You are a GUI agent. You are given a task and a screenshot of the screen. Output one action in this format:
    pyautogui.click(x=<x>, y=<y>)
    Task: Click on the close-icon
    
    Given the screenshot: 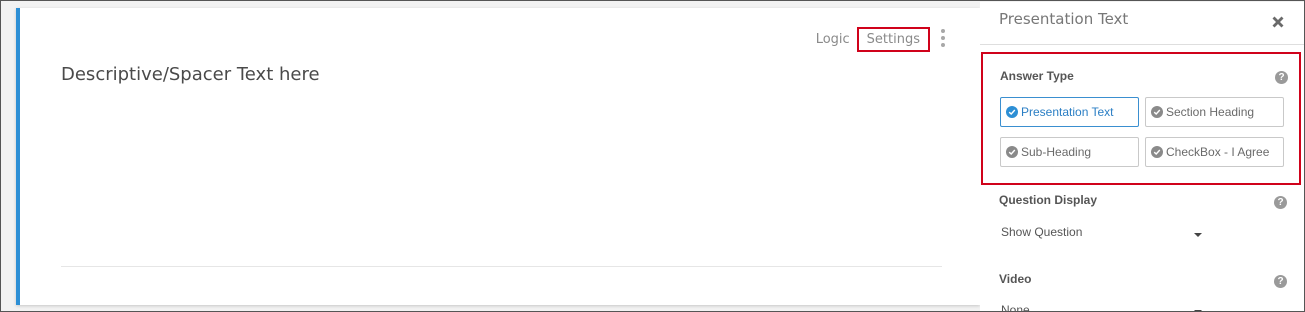 What is the action you would take?
    pyautogui.click(x=1278, y=22)
    